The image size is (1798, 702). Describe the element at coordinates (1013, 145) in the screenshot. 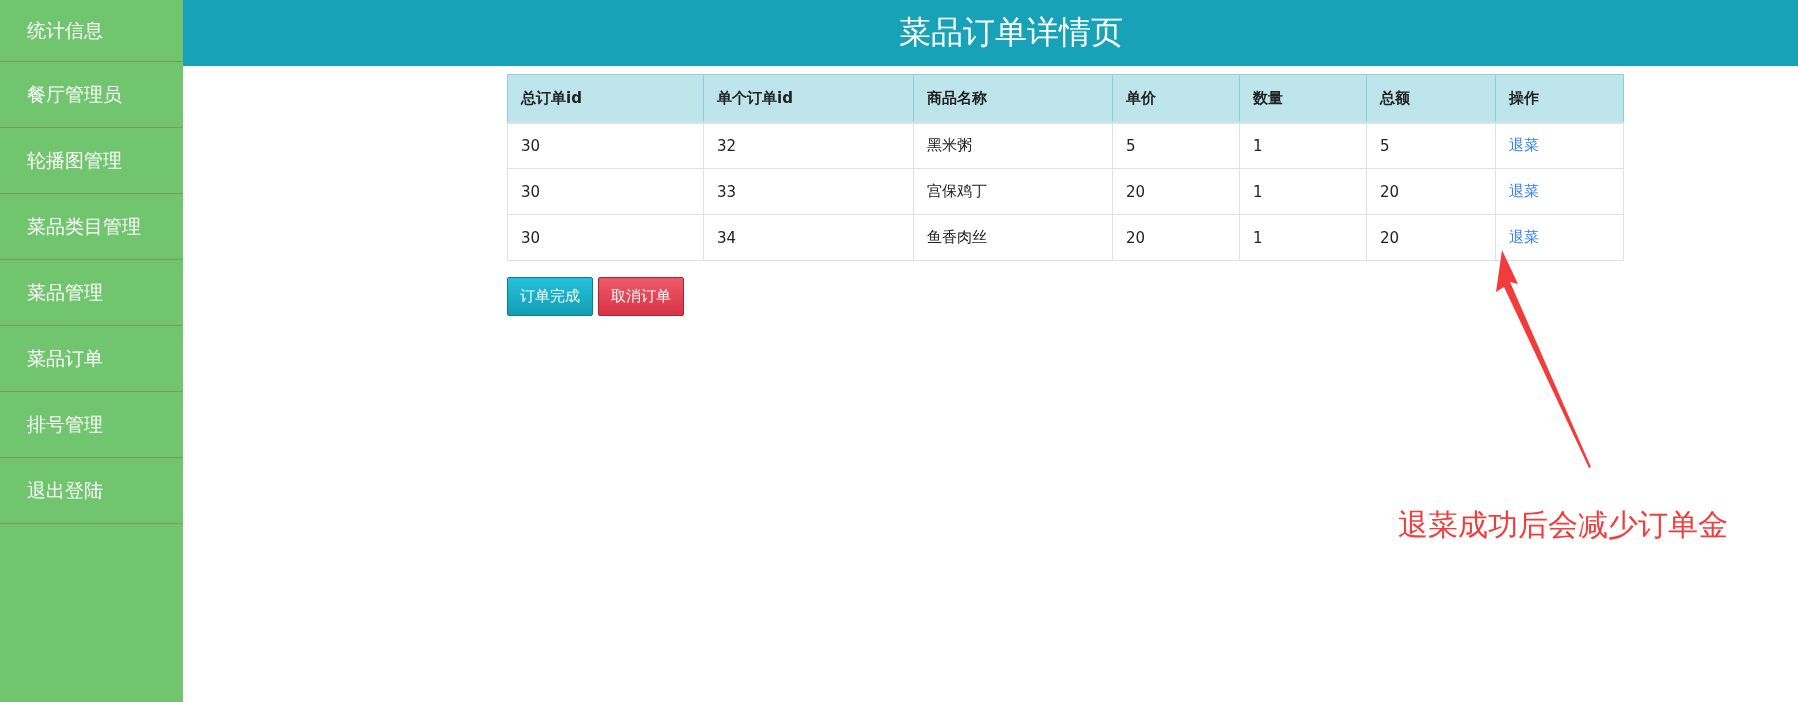

I see `table-cell: 黑米粥` at that location.